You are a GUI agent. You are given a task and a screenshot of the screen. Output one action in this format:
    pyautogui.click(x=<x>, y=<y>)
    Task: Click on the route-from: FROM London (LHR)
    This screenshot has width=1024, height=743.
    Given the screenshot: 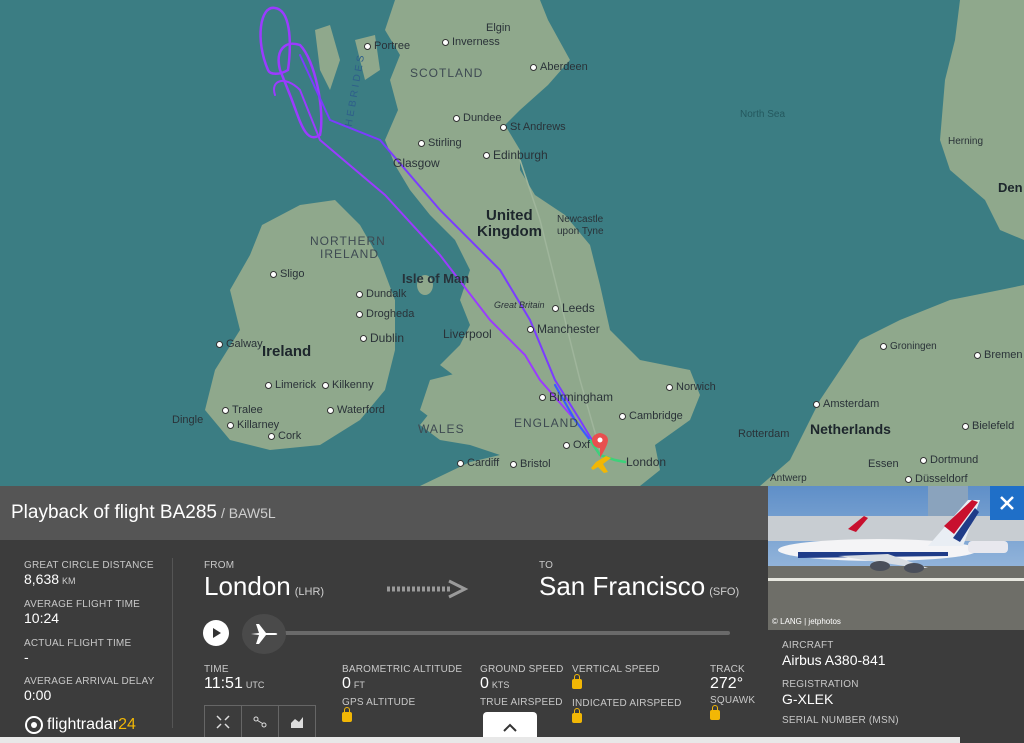 What is the action you would take?
    pyautogui.click(x=264, y=581)
    